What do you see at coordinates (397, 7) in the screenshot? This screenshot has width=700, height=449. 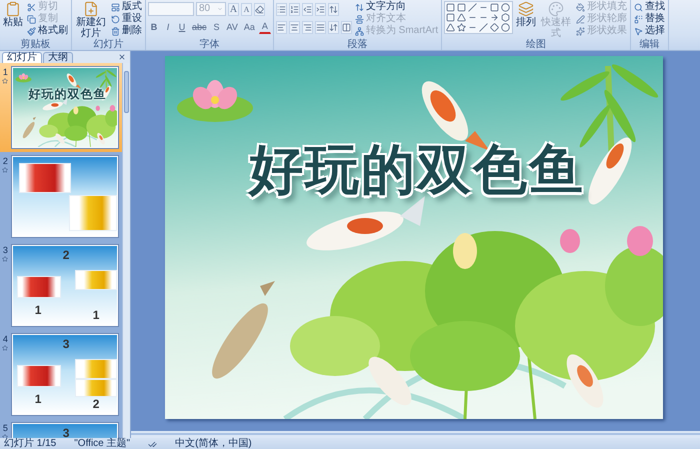 I see `ribbon-button: 文字方向` at bounding box center [397, 7].